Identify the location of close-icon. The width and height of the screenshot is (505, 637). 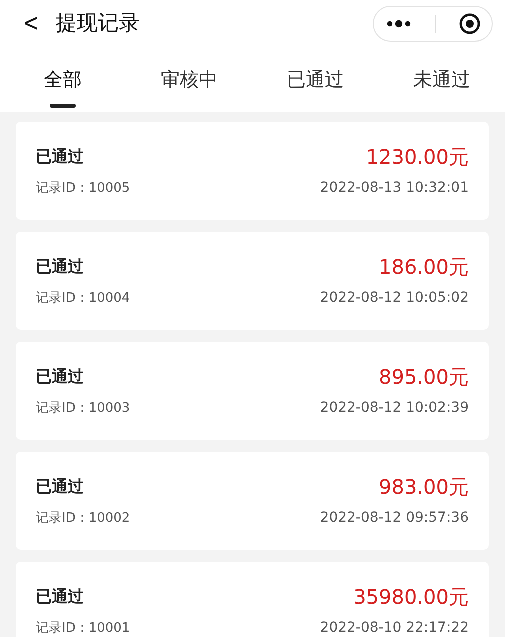
(469, 24).